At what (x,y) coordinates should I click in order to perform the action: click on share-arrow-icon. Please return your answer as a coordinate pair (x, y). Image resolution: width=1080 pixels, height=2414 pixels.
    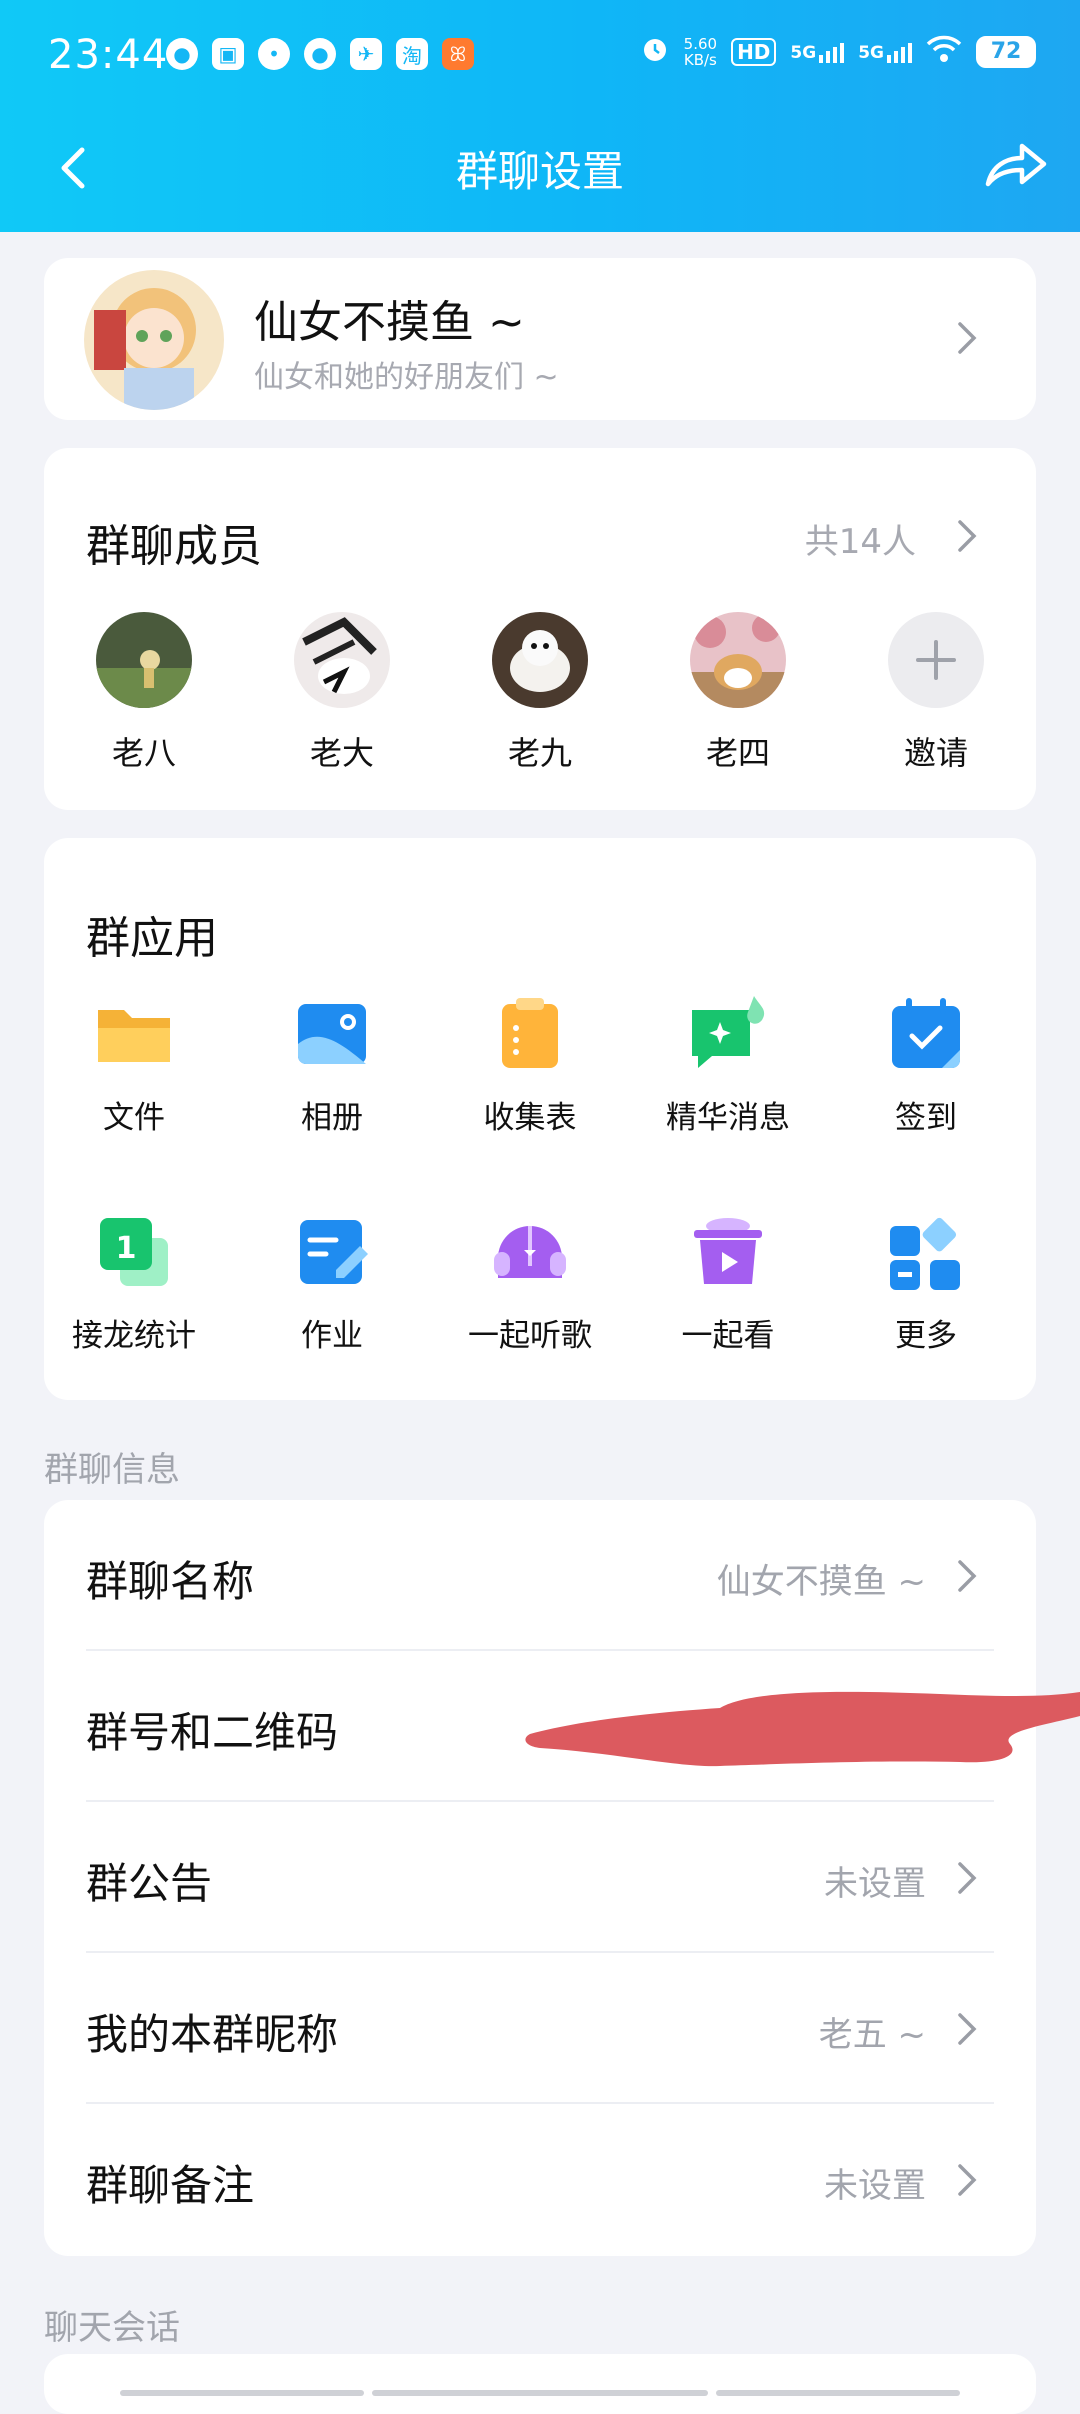
    Looking at the image, I should click on (1016, 165).